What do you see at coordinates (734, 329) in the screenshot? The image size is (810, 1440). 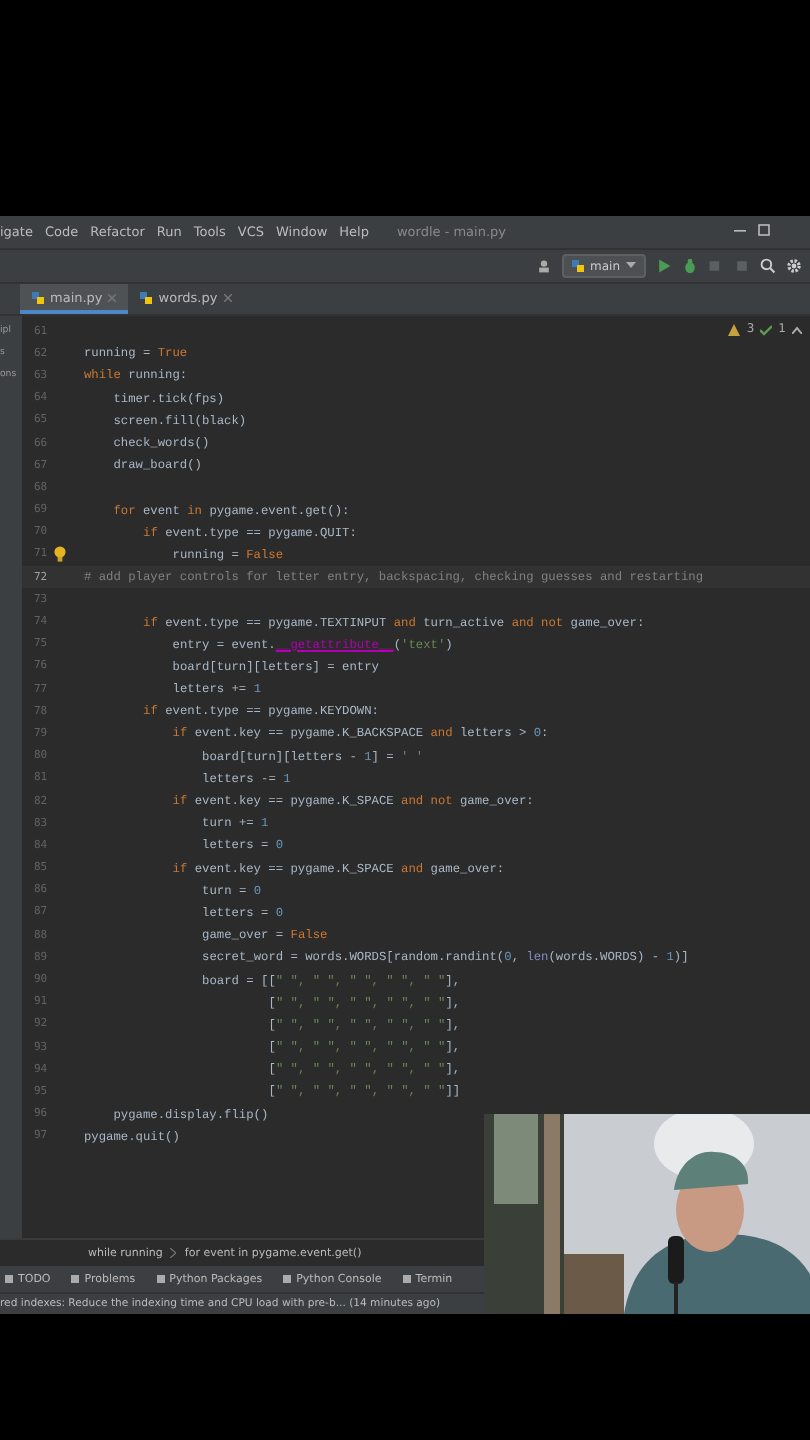 I see `warning-icon` at bounding box center [734, 329].